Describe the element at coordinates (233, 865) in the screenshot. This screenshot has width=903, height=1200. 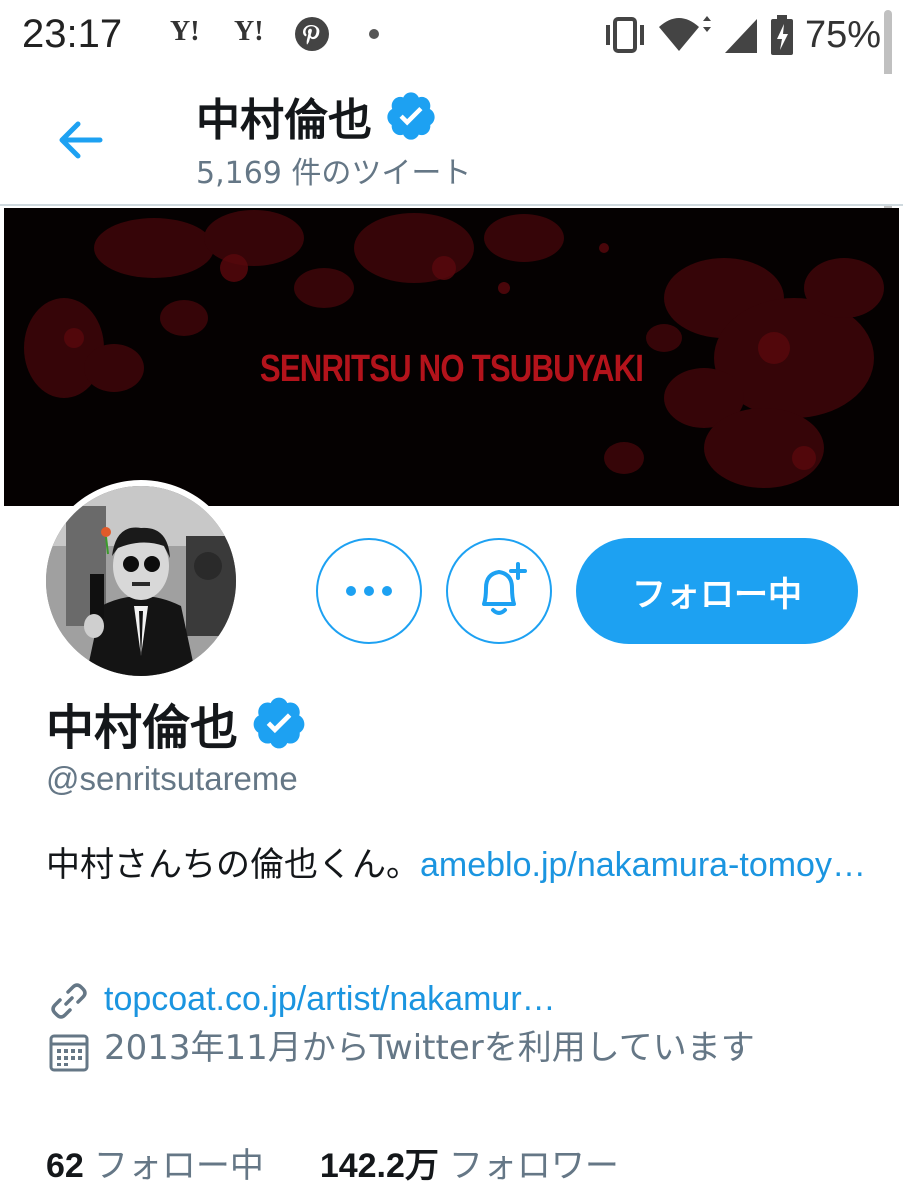
I see `bio-text: 中村さんちの倫也くん。` at that location.